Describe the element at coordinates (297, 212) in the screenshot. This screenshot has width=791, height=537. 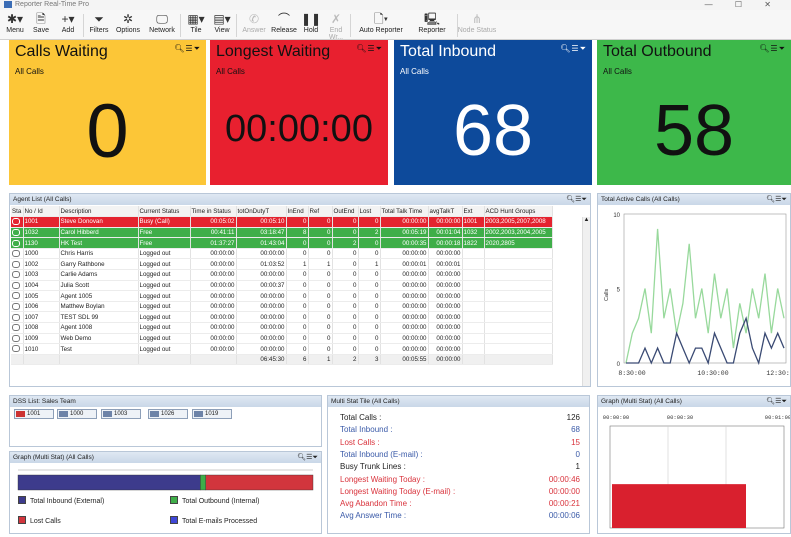
I see `column-header: InEnd` at that location.